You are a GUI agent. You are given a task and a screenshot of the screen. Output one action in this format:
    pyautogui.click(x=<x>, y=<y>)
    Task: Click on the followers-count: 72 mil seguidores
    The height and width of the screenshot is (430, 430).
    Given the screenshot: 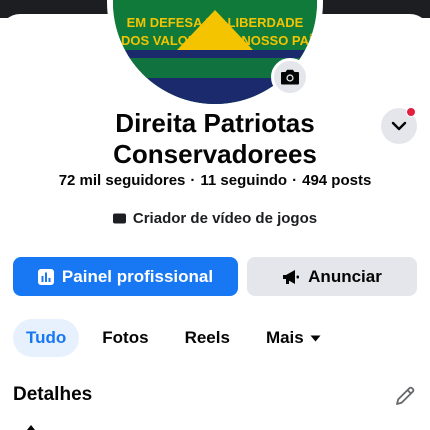 What is the action you would take?
    pyautogui.click(x=122, y=180)
    